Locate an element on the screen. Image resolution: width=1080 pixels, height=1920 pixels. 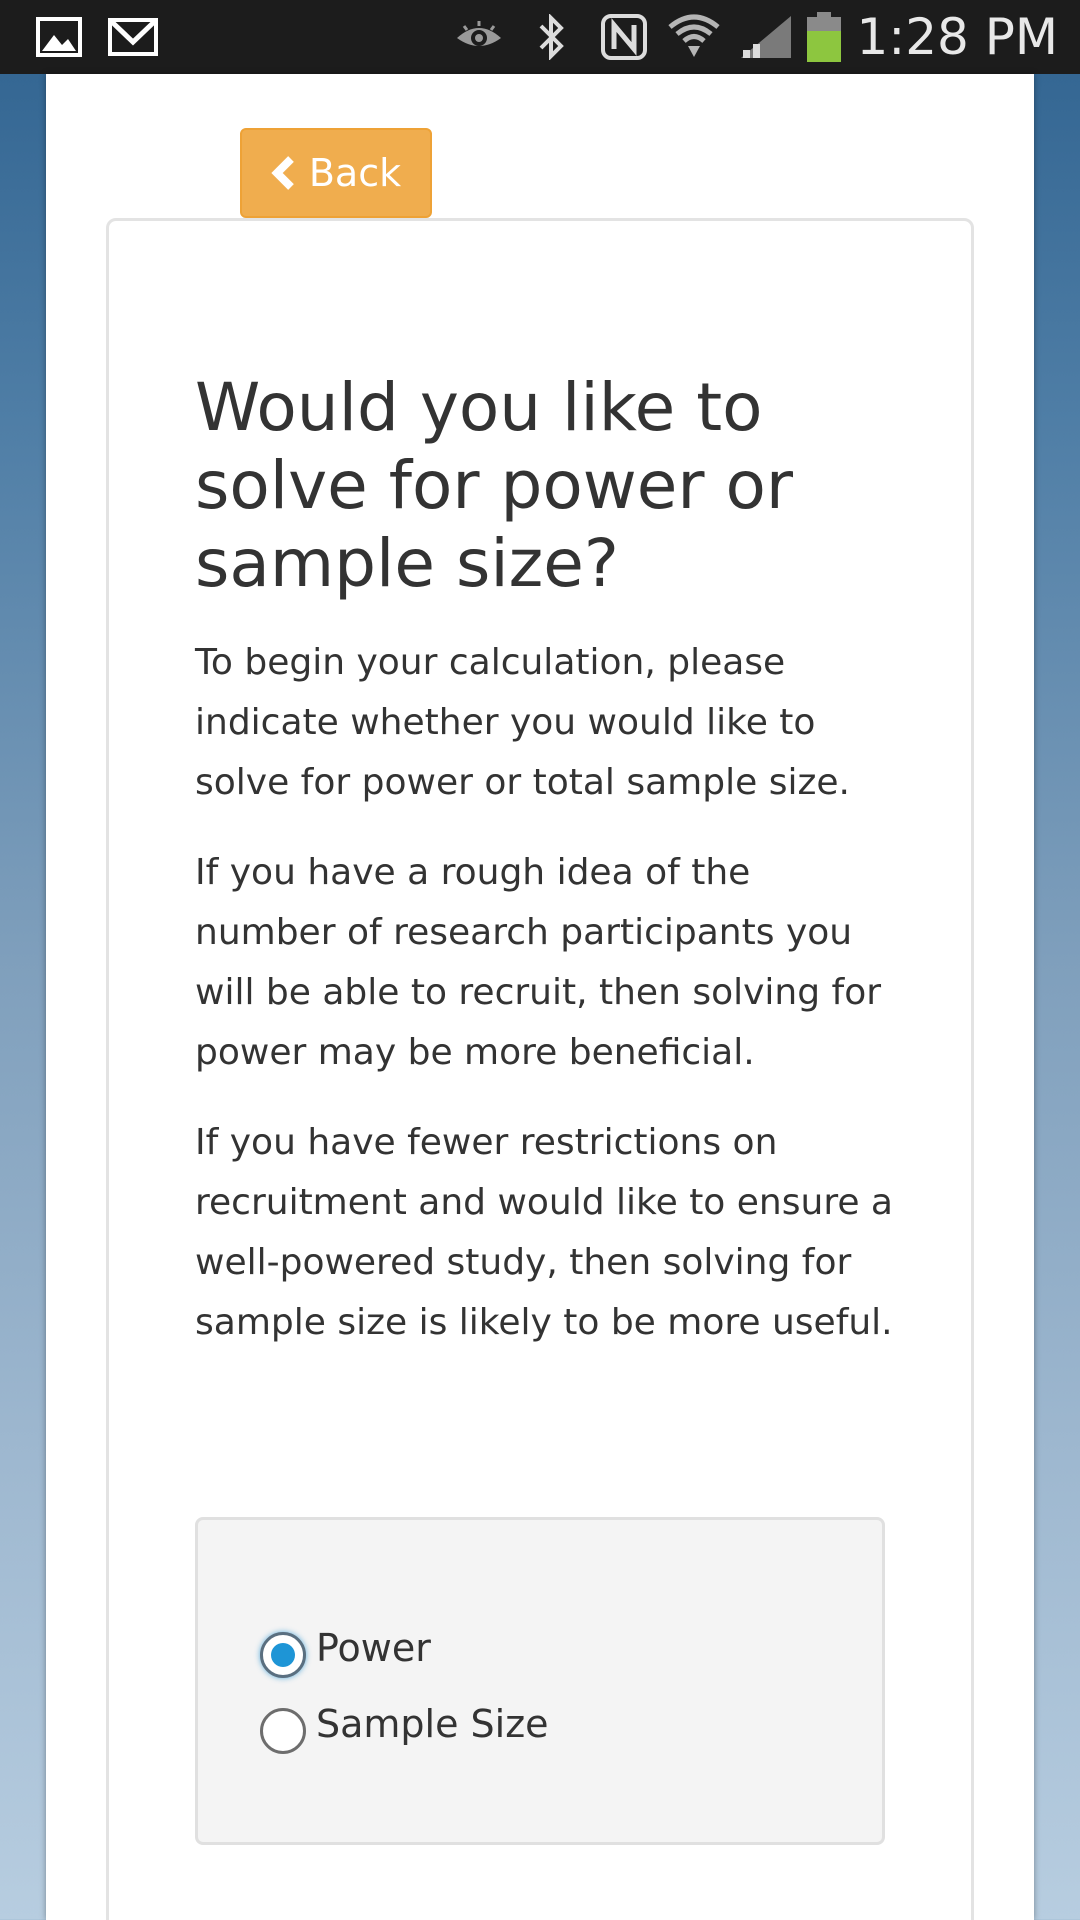
radio-button-sample-size is located at coordinates (283, 1731).